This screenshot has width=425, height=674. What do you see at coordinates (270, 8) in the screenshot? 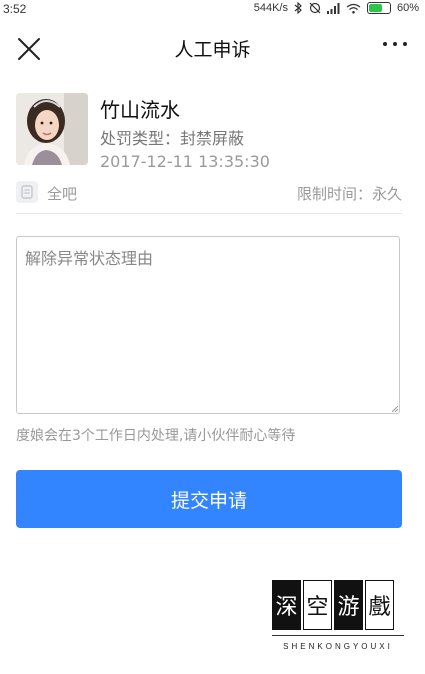
I see `network-speed: 544K/s` at bounding box center [270, 8].